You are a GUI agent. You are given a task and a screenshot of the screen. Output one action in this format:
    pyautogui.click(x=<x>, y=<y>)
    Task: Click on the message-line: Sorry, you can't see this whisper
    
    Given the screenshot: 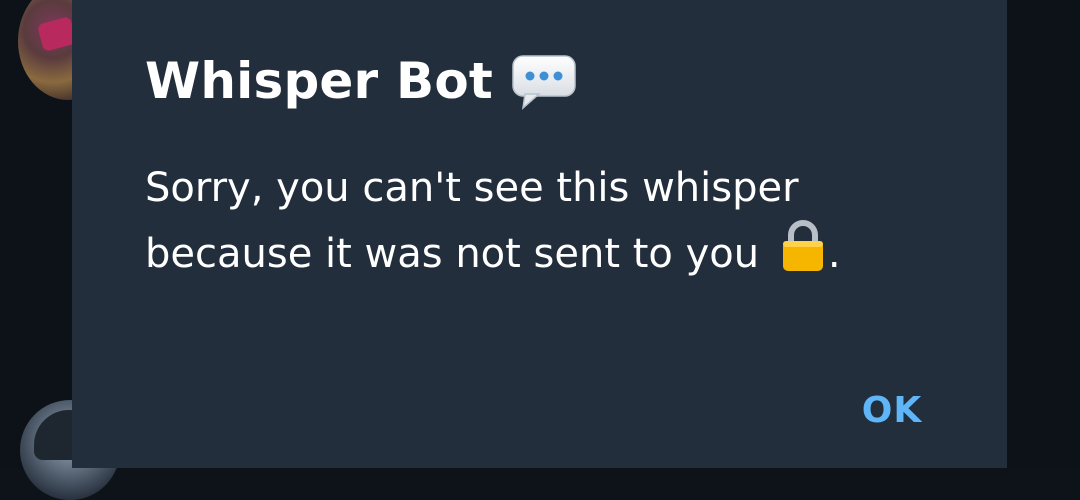 What is the action you would take?
    pyautogui.click(x=472, y=188)
    